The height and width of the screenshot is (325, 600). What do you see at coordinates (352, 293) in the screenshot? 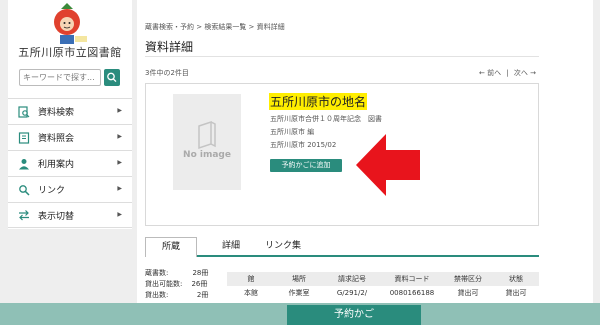
I see `table-cell: G/291/2/` at bounding box center [352, 293].